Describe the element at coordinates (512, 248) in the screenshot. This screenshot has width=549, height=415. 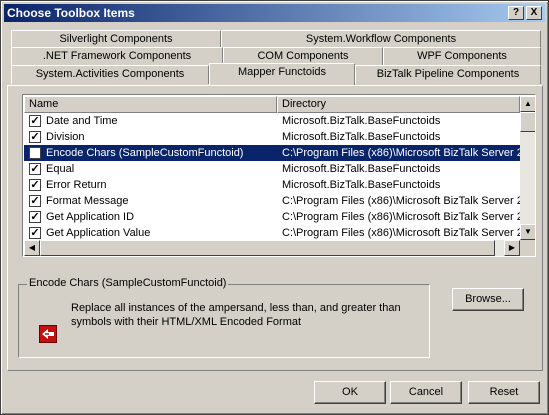
I see `scroll-right-arrow-icon: ▶` at that location.